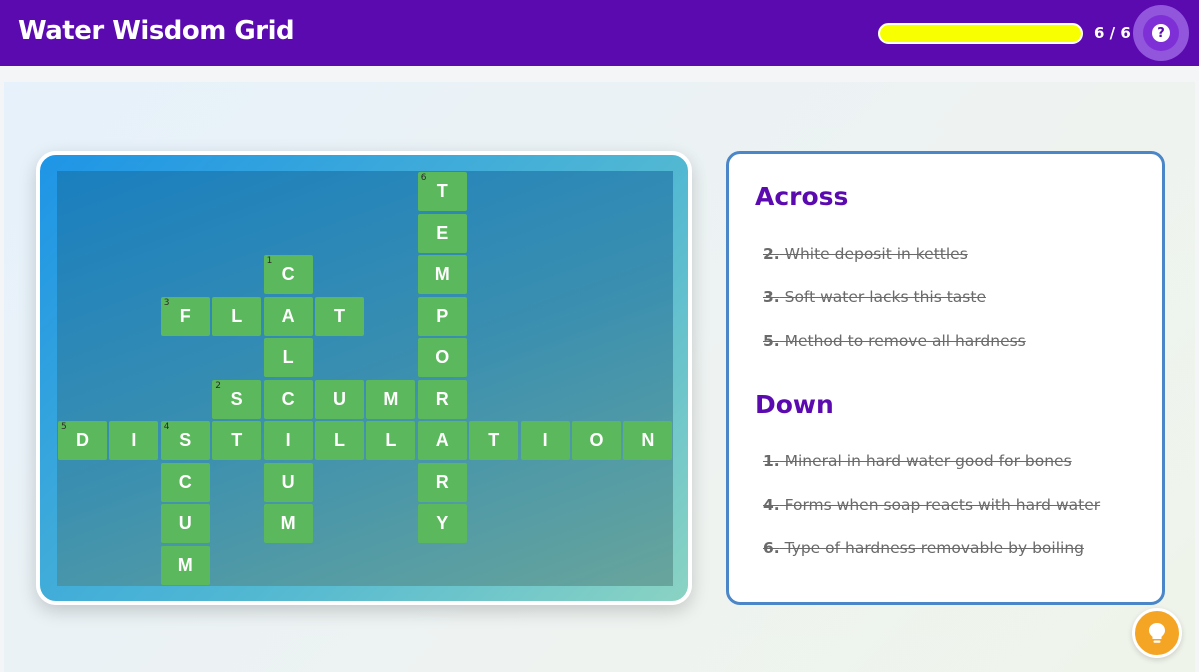 The image size is (1199, 672). I want to click on across-heading: Across, so click(802, 196).